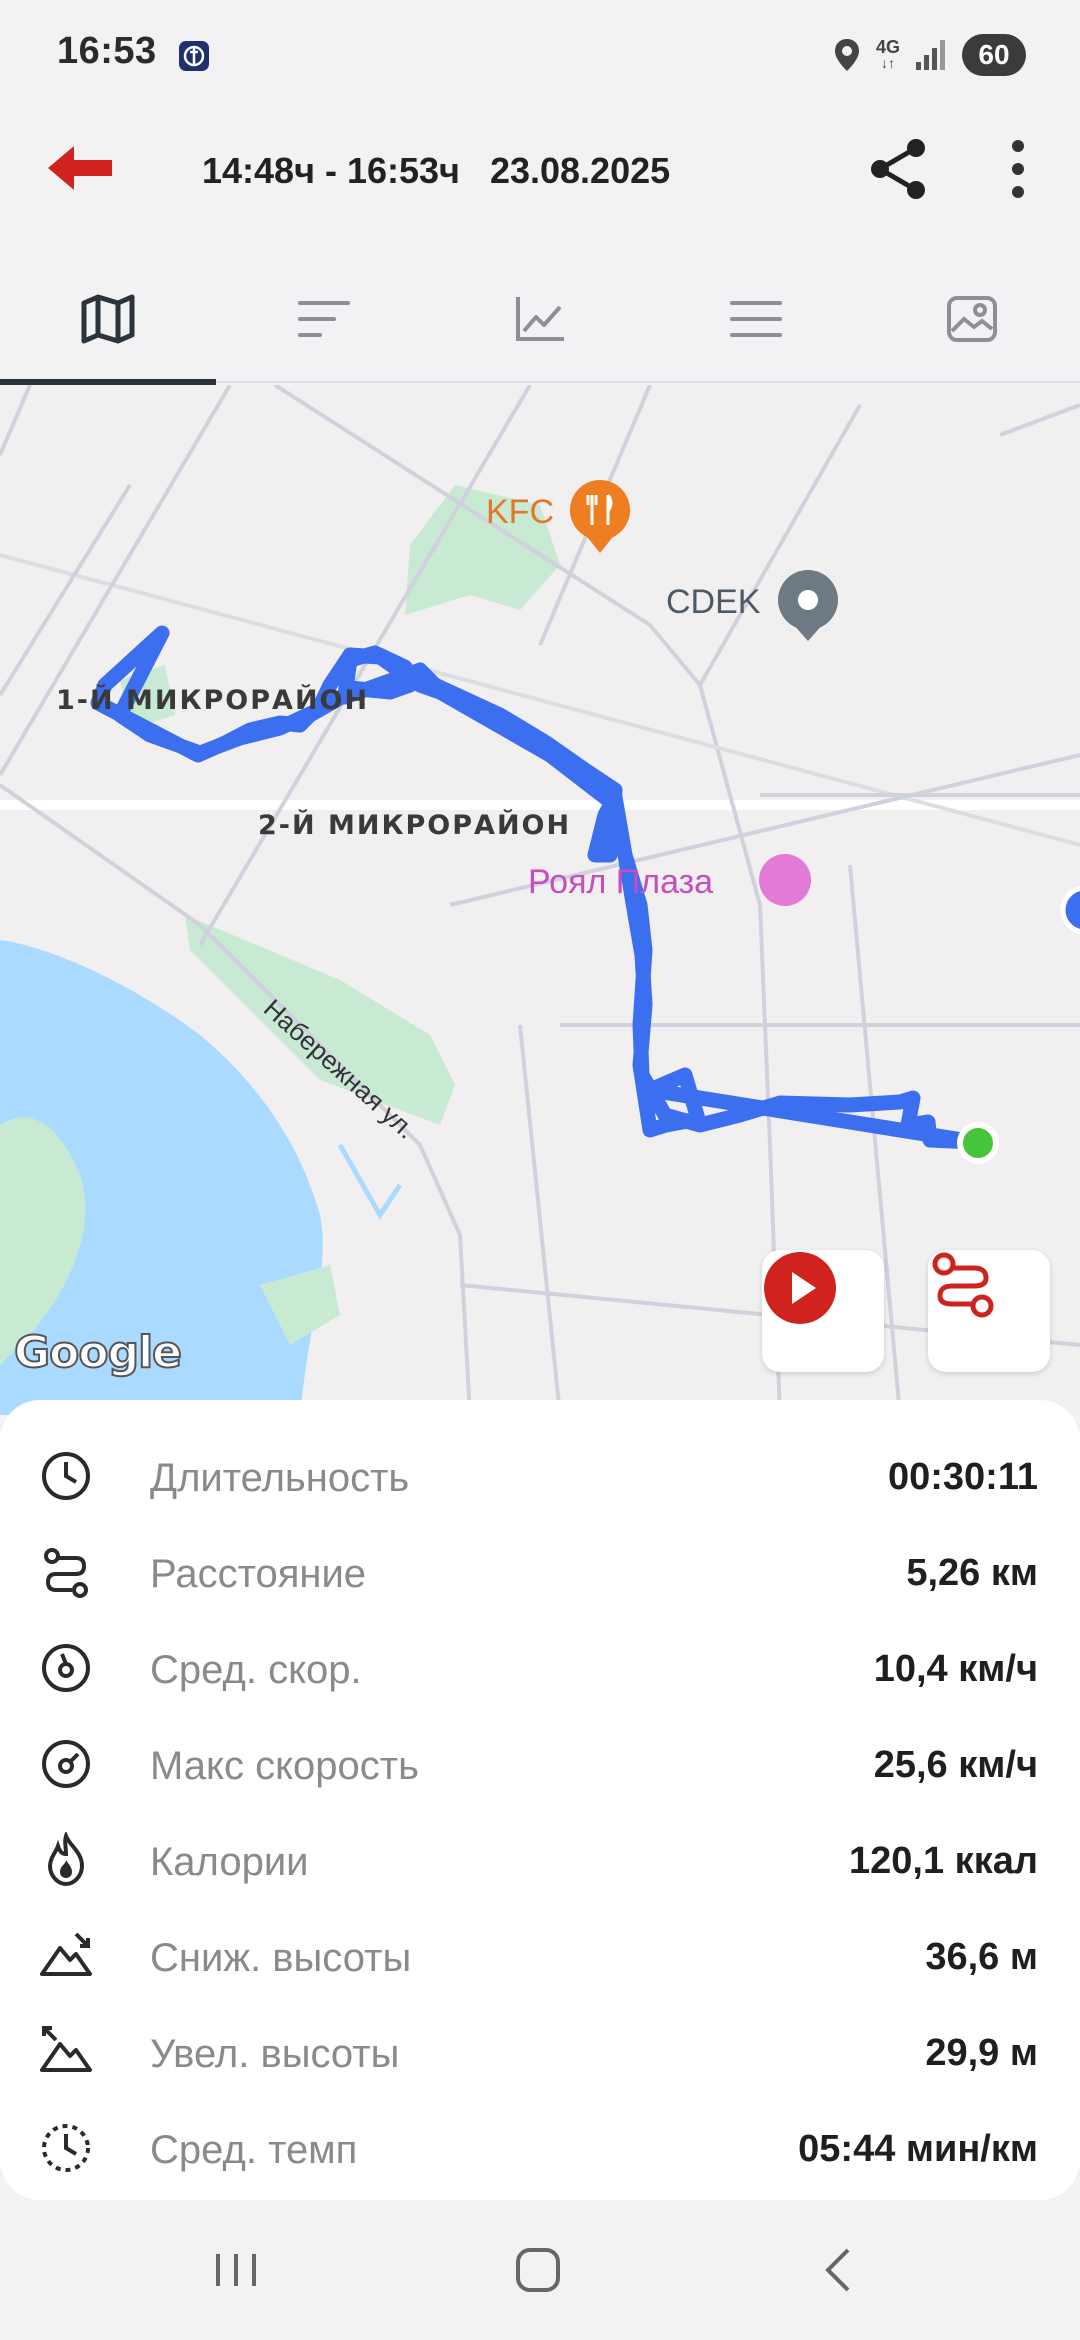  What do you see at coordinates (275, 2054) in the screenshot?
I see `stat-label: Увел. высоты` at bounding box center [275, 2054].